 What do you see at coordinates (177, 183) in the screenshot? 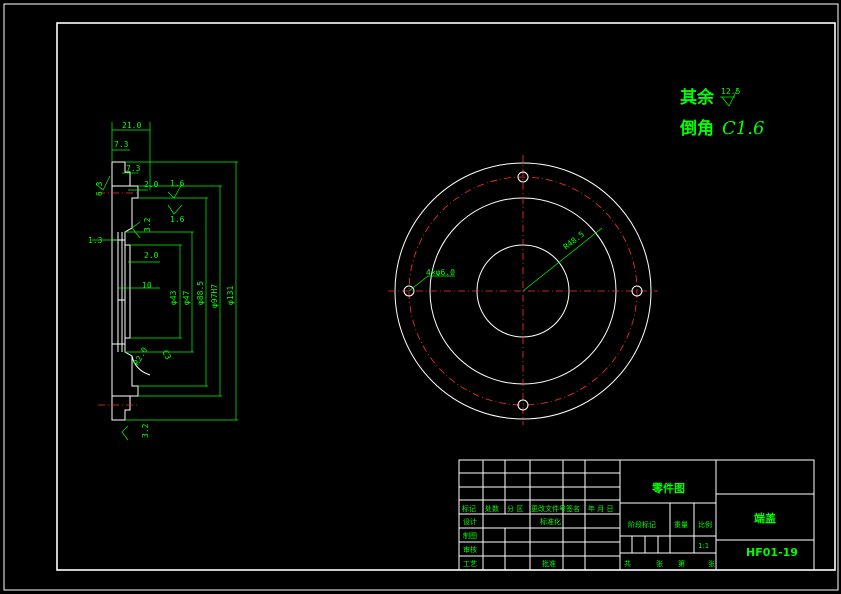
I see `dim-rough-a: 1.6` at bounding box center [177, 183].